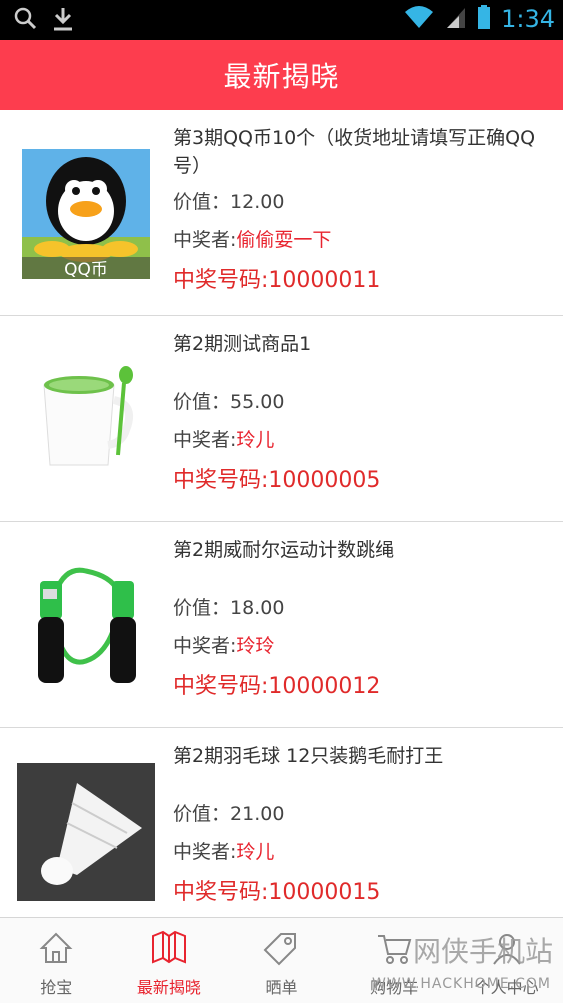 The width and height of the screenshot is (563, 1003). Describe the element at coordinates (528, 19) in the screenshot. I see `status-time: 1:34` at that location.